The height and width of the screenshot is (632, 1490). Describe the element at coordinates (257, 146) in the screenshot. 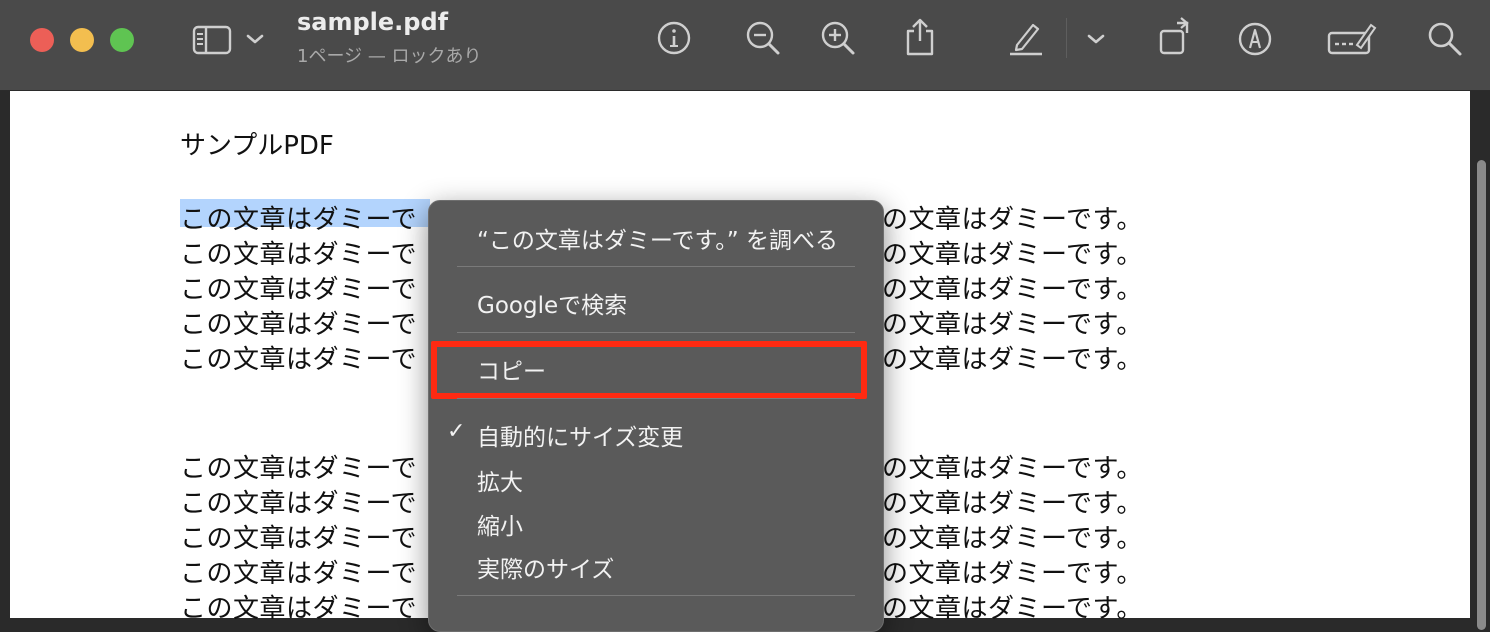

I see `document-heading: サンプルPDF` at that location.